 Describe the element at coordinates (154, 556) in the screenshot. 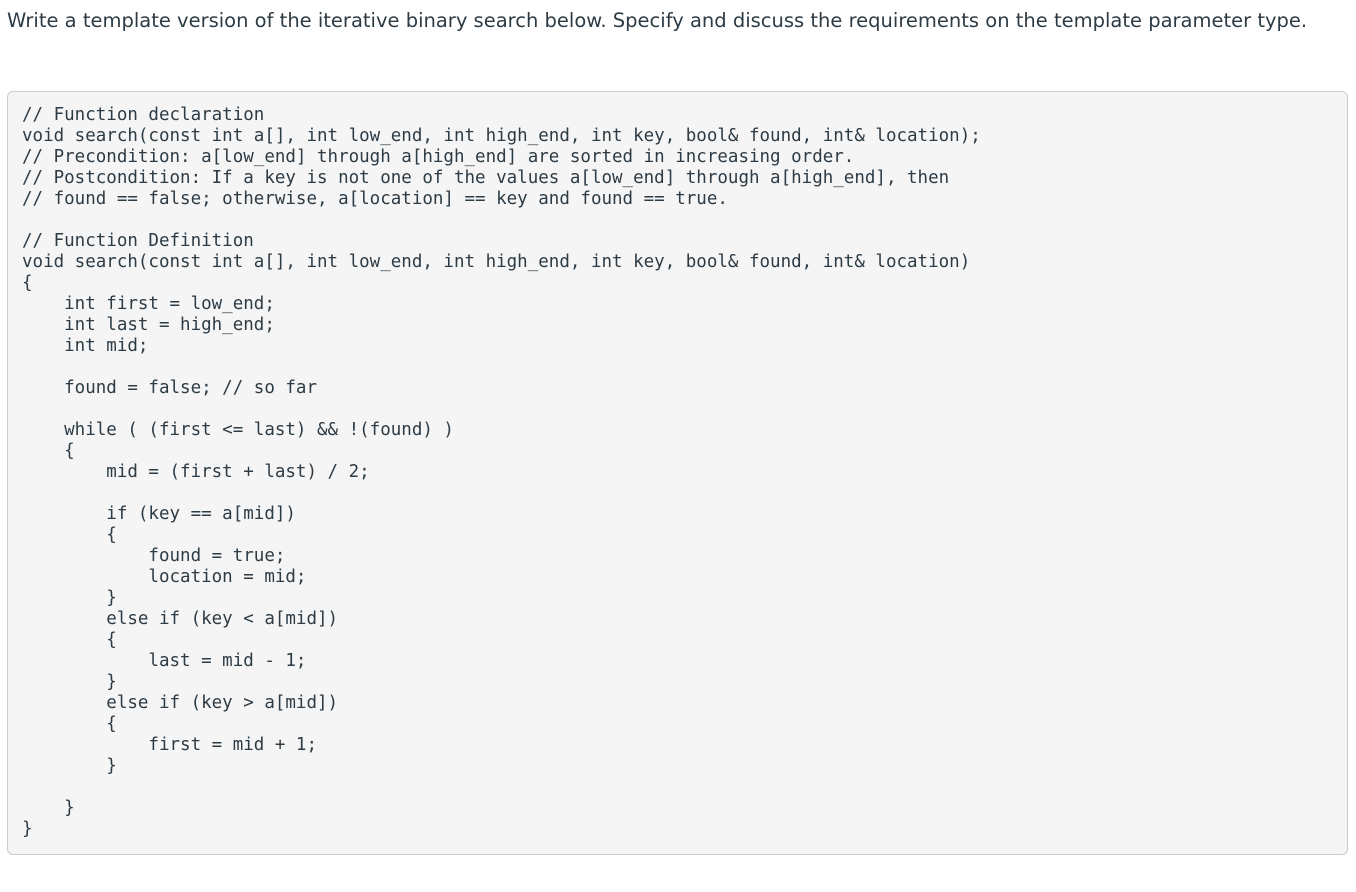

I see `code-line: found = true;` at that location.